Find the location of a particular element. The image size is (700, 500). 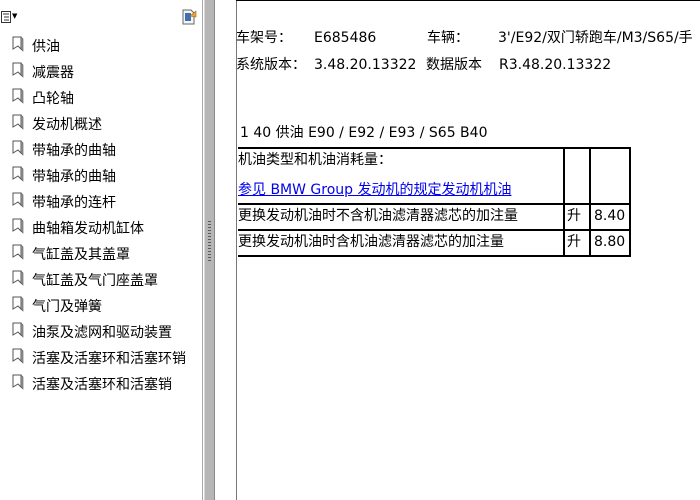

bookmark-label: 气缸盖及其盖罩 is located at coordinates (81, 255).